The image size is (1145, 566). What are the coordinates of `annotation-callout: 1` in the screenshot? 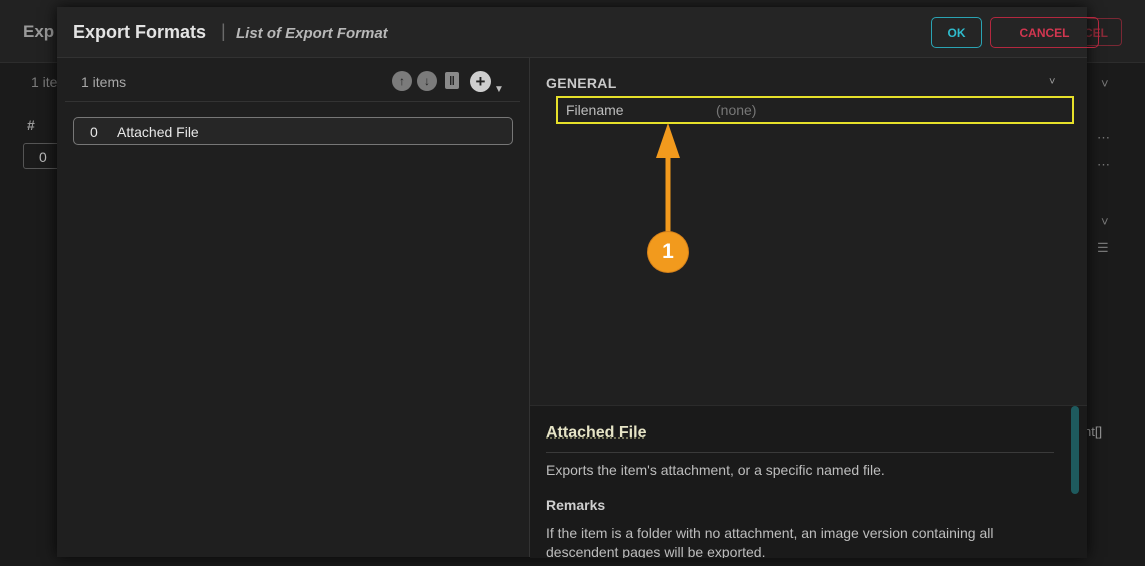 It's located at (668, 252).